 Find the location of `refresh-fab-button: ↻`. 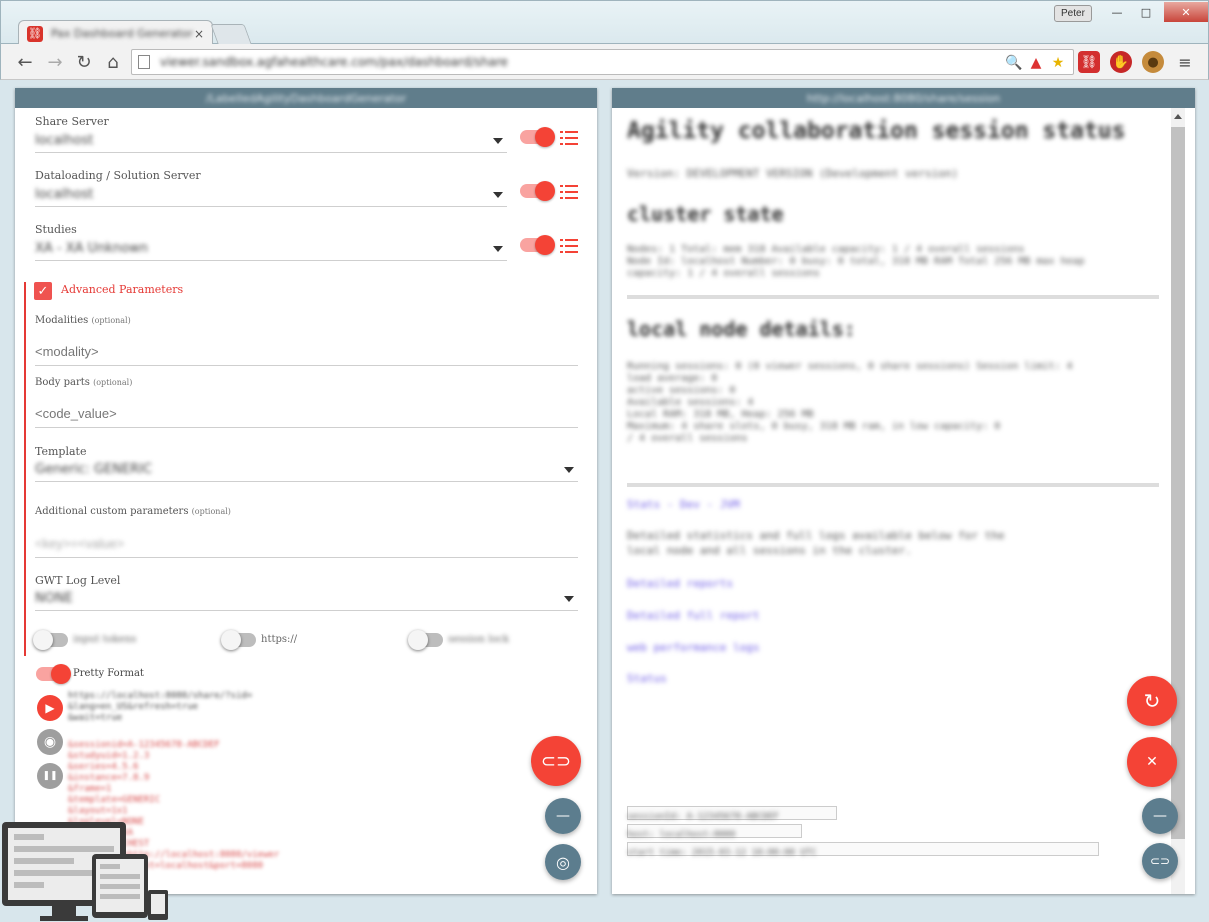

refresh-fab-button: ↻ is located at coordinates (1152, 701).